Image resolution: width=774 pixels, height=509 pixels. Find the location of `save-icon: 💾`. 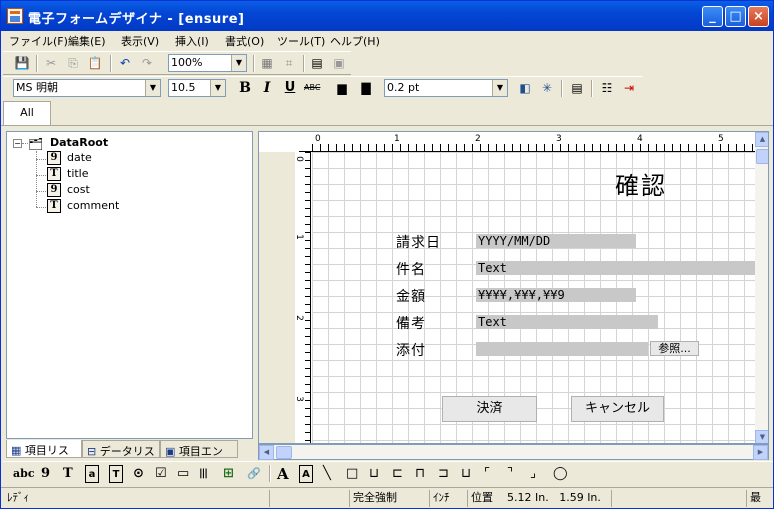

save-icon: 💾 is located at coordinates (22, 63).